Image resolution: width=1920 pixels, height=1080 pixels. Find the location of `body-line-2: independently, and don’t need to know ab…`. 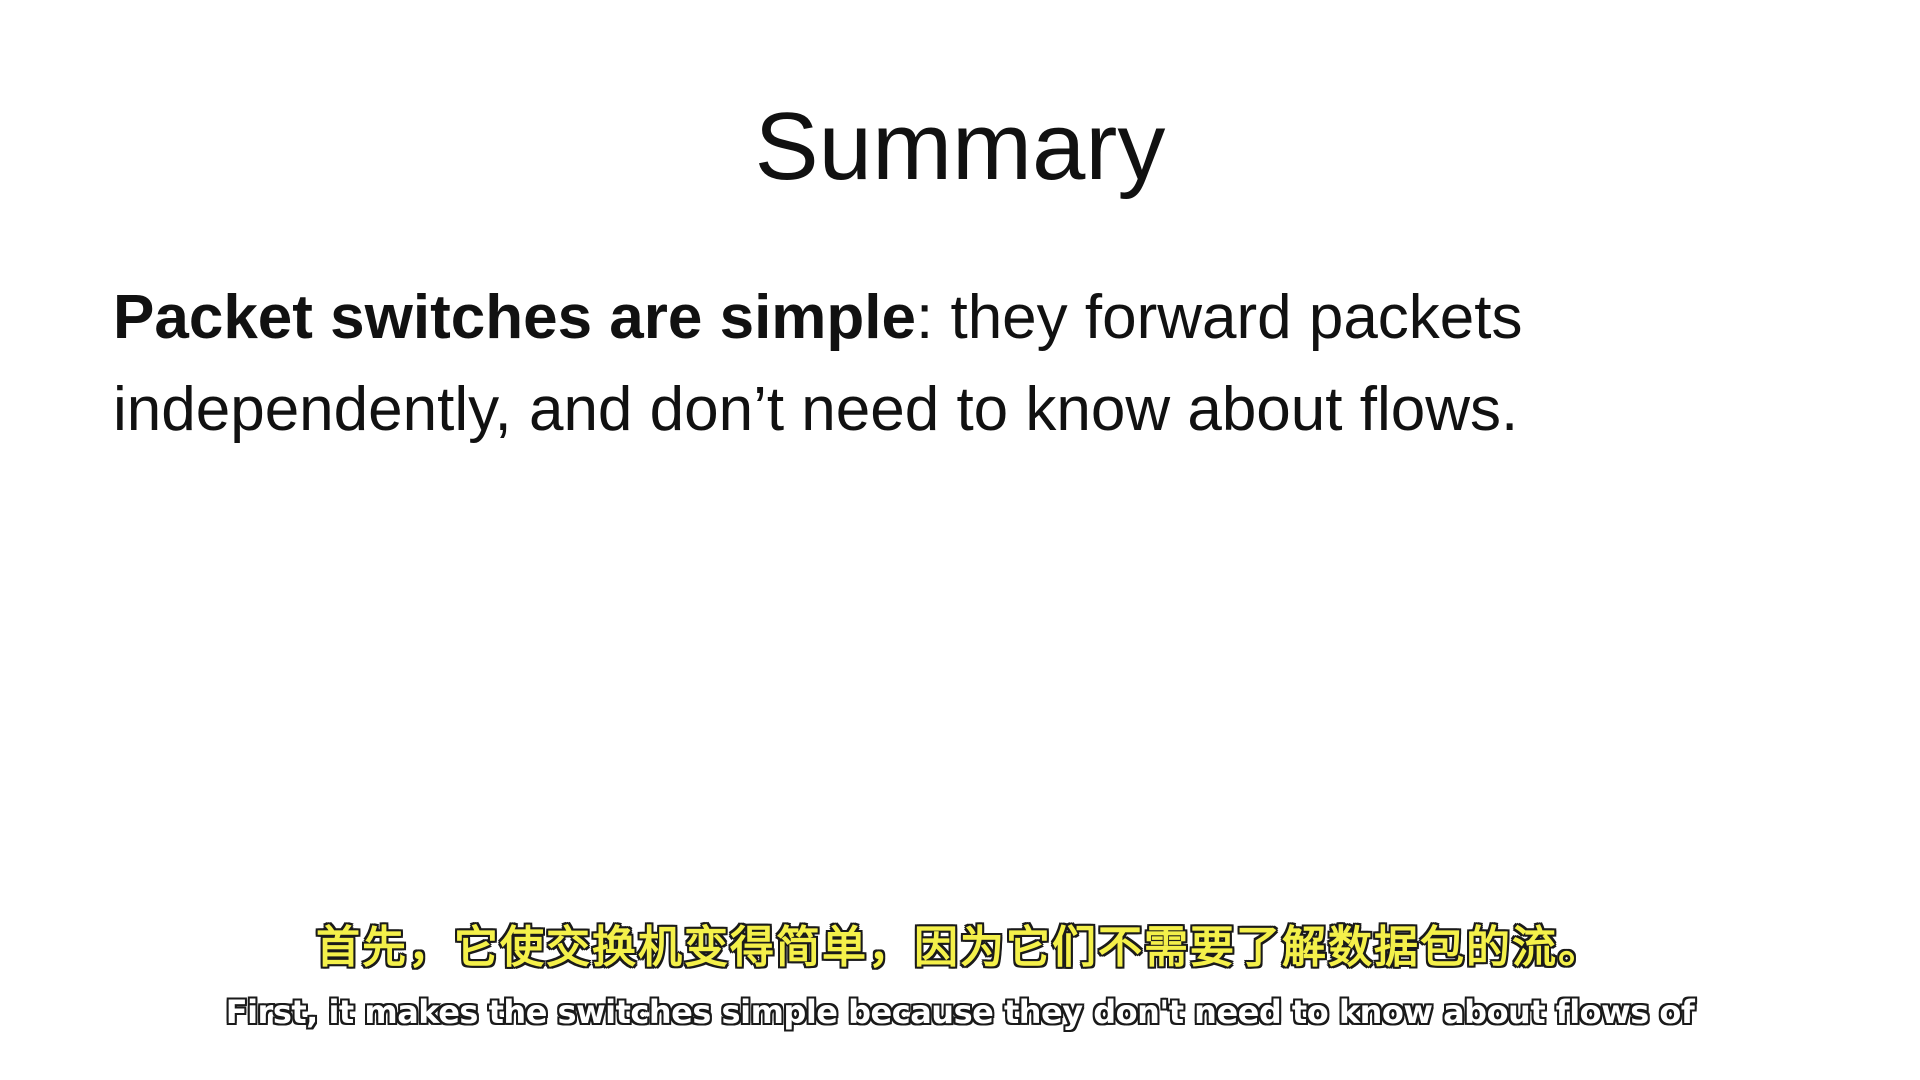

body-line-2: independently, and don’t need to know ab… is located at coordinates (816, 409).